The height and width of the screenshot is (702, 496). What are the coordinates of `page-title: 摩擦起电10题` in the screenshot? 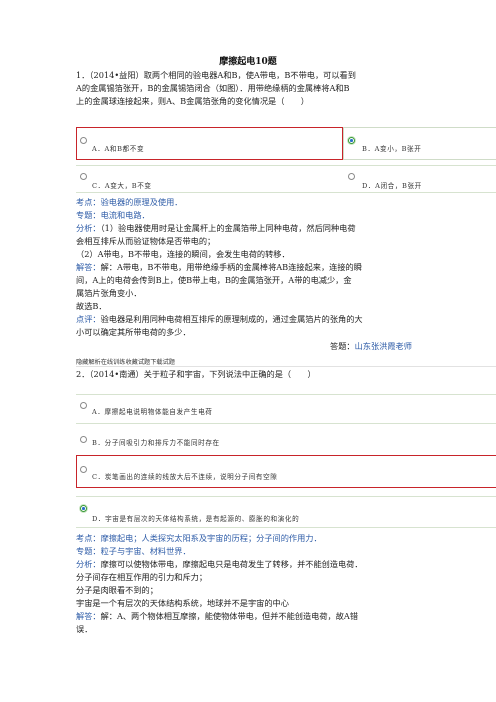 It's located at (248, 62).